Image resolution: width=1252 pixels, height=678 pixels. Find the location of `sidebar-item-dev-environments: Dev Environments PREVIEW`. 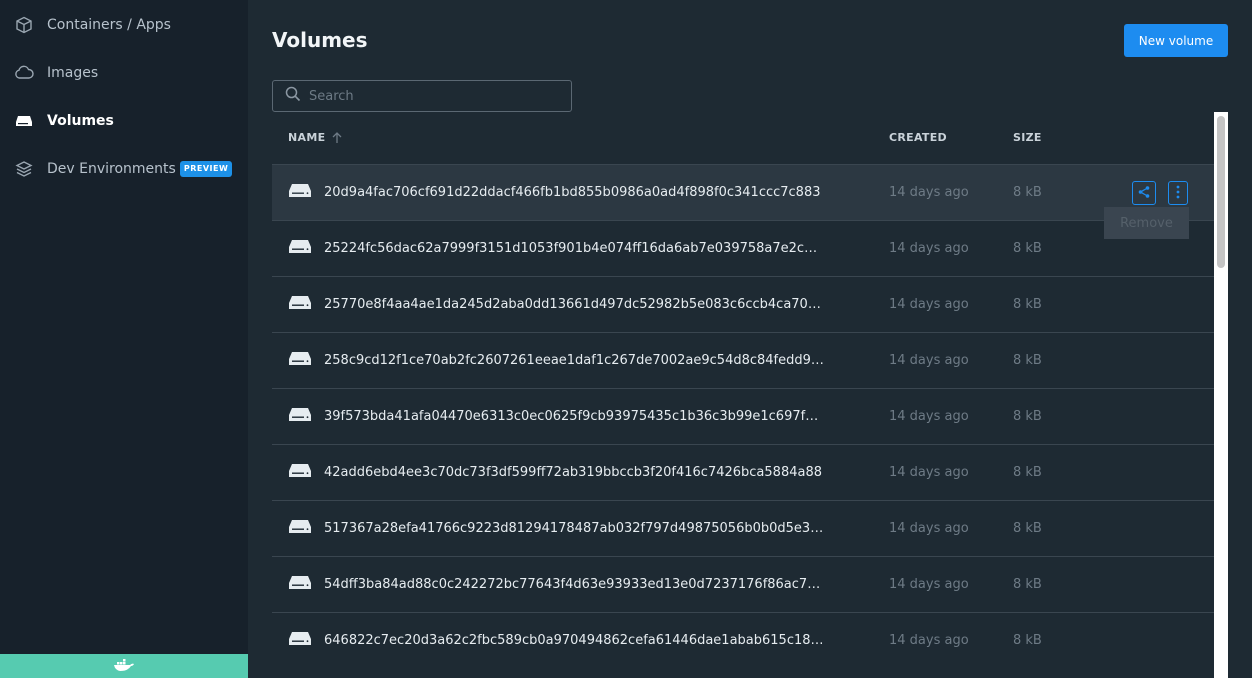

sidebar-item-dev-environments: Dev Environments PREVIEW is located at coordinates (124, 169).